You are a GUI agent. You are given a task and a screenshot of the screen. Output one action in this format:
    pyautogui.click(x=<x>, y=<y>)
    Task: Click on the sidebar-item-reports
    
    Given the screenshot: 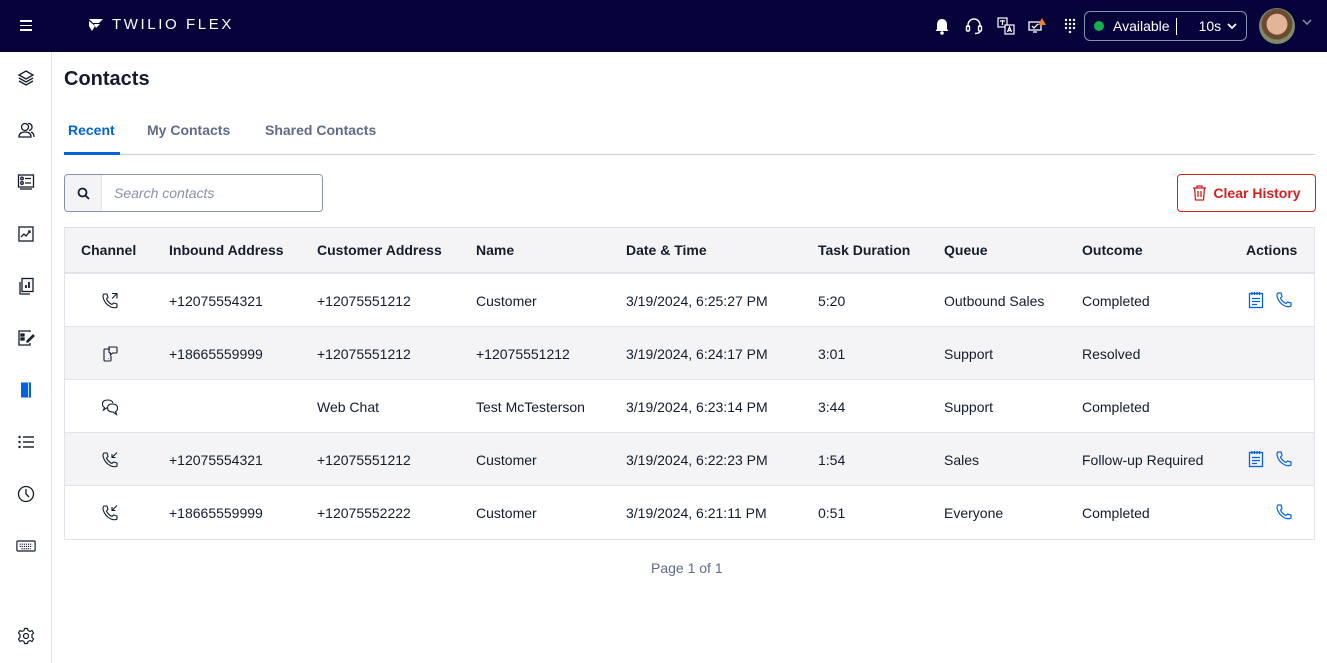 What is the action you would take?
    pyautogui.click(x=26, y=286)
    